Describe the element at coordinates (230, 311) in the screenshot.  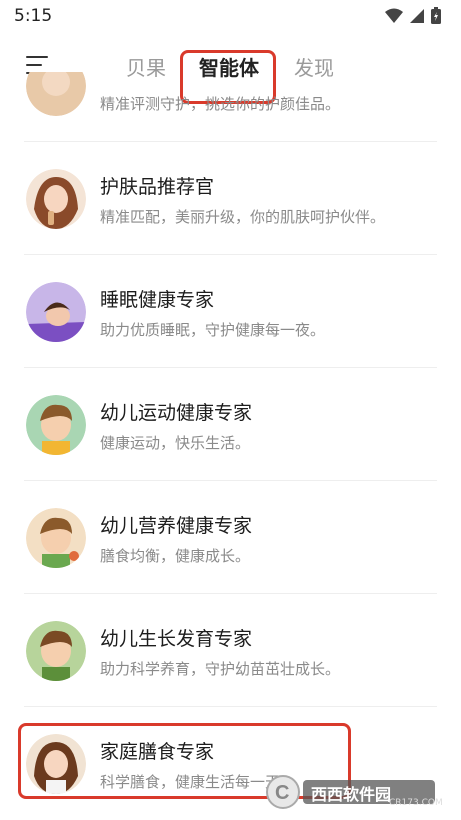
I see `list-item-sleep: 睡眠健康专家 助力优质睡眠，守护健康每一夜。` at that location.